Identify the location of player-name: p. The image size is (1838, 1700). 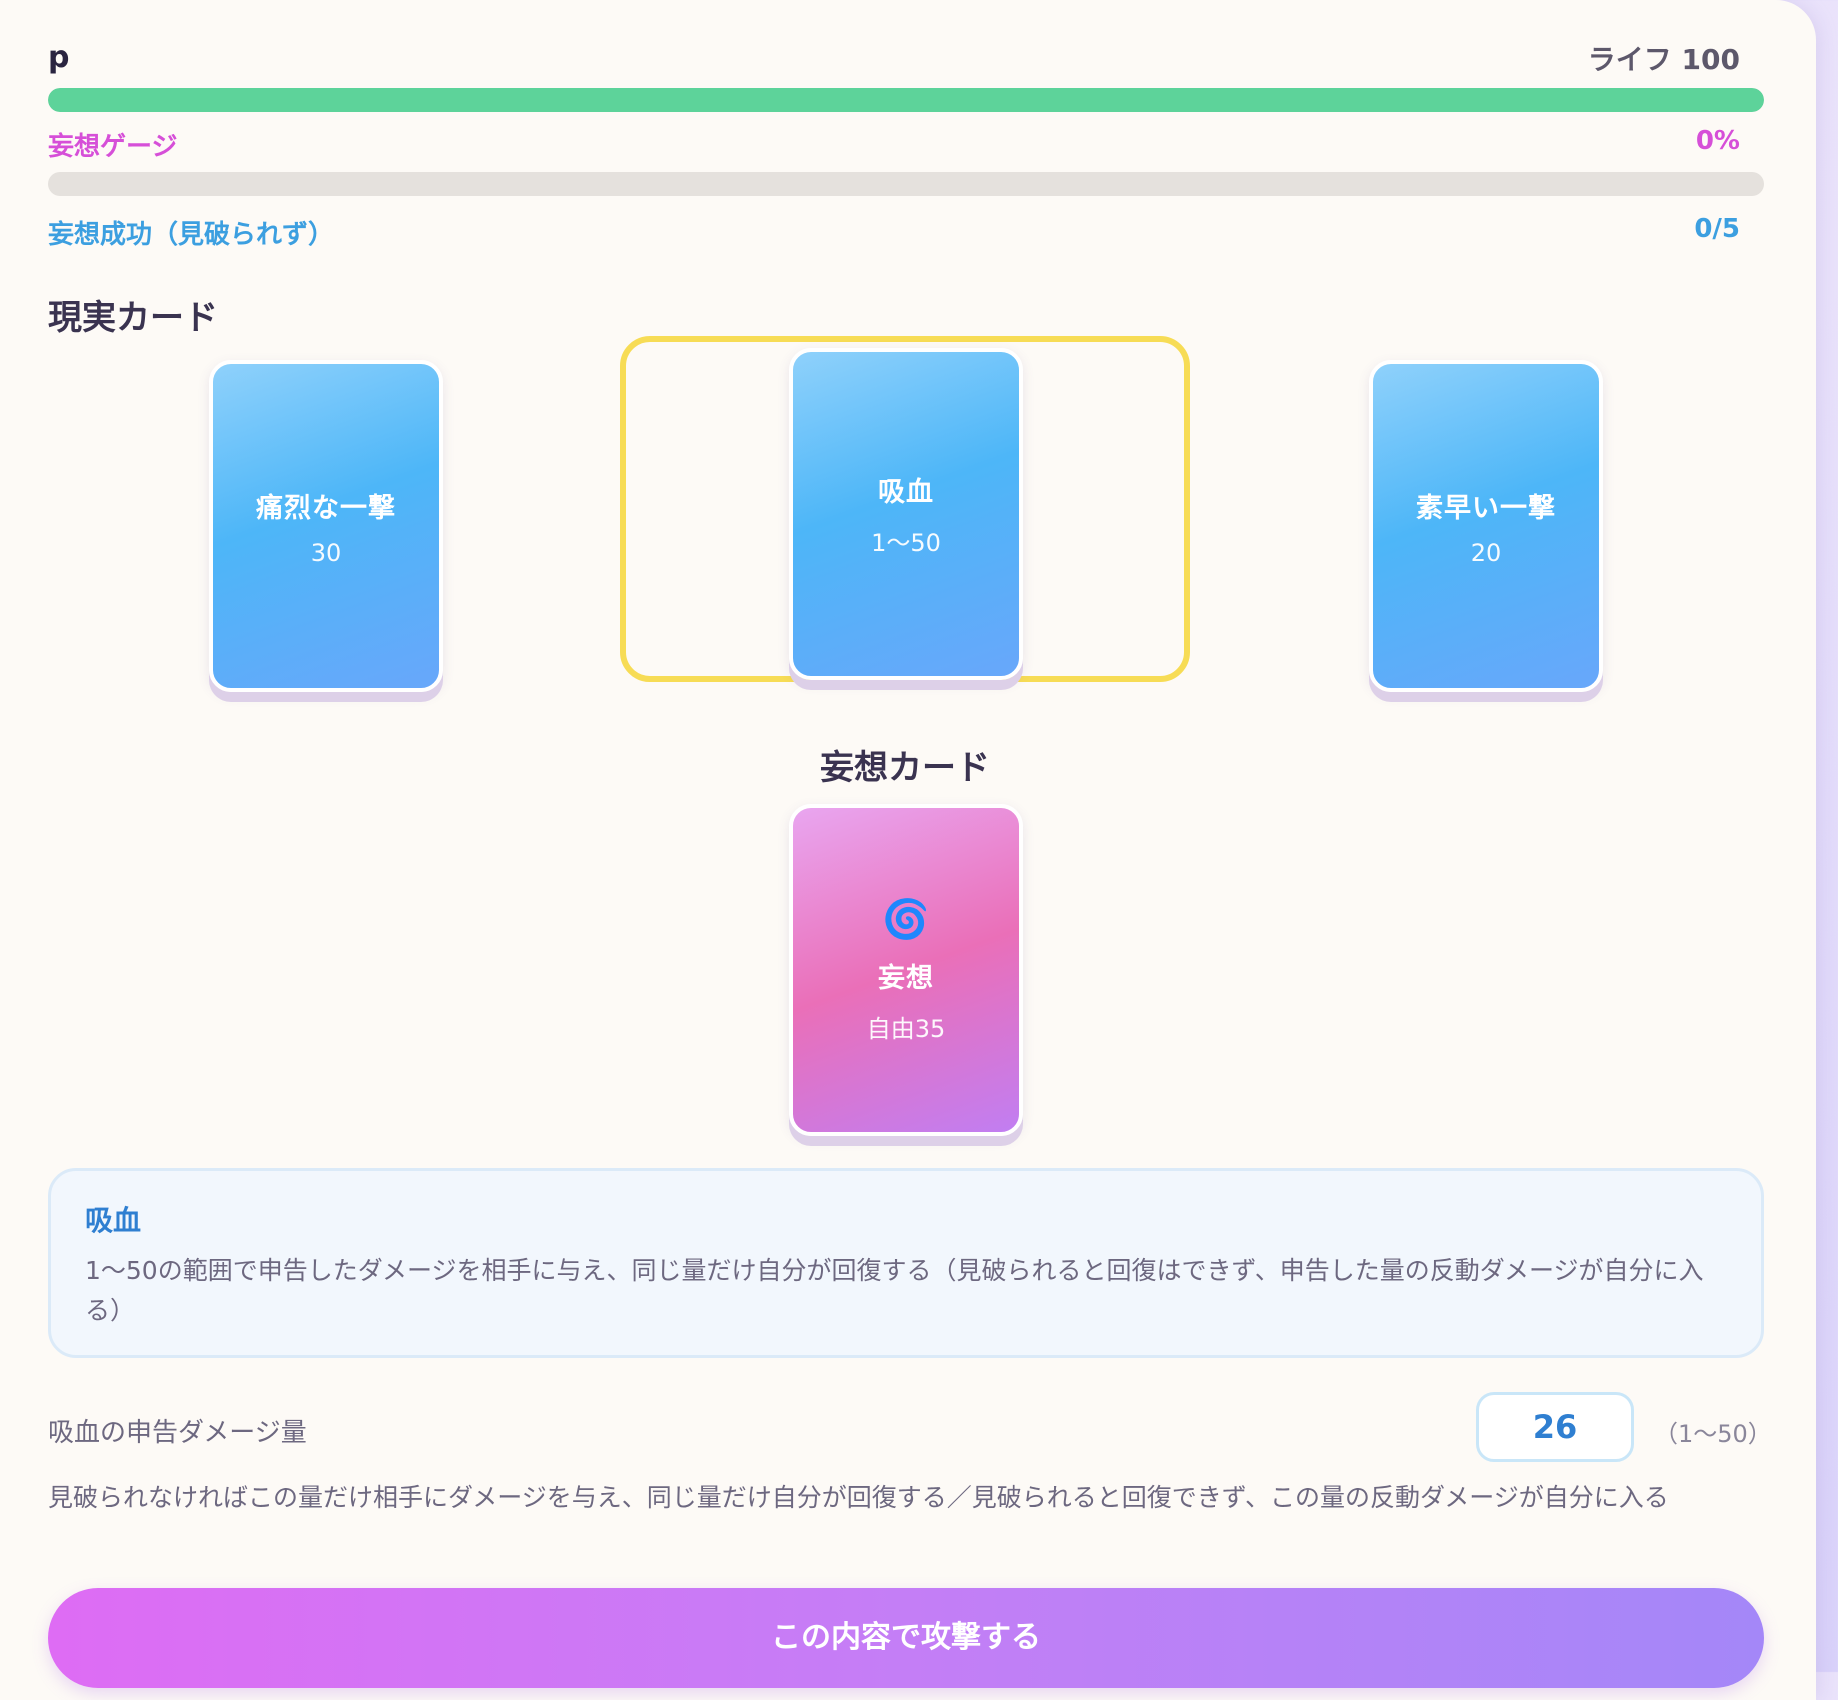
(59, 57).